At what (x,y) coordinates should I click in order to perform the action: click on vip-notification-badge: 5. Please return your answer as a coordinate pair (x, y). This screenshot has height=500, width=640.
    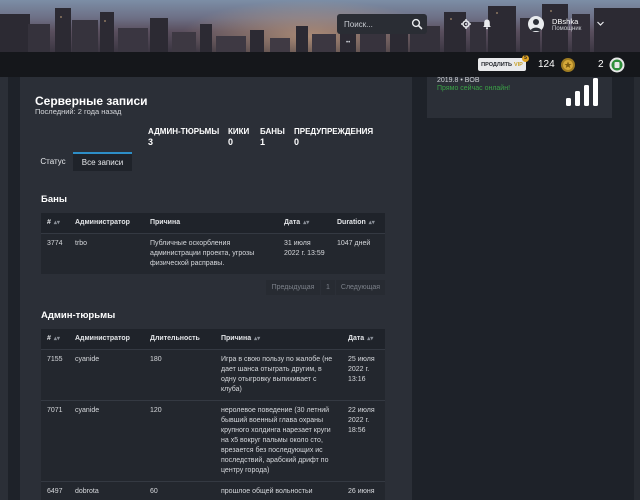
    Looking at the image, I should click on (525, 58).